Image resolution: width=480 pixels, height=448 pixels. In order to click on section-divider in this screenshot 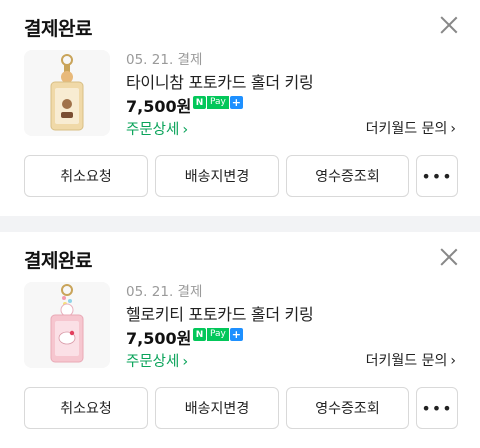, I will do `click(240, 224)`.